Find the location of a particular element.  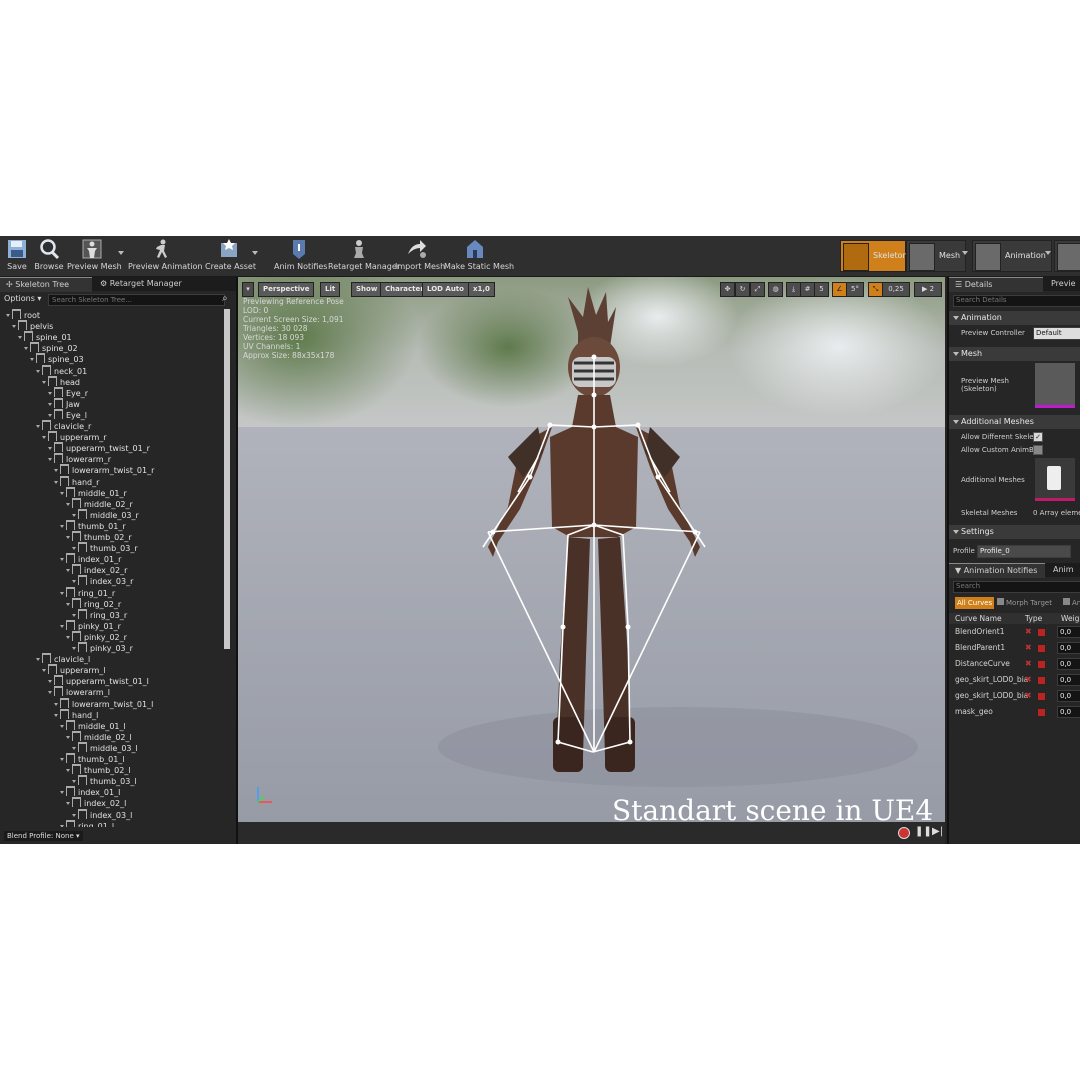

bone-item: spine_03 is located at coordinates (57, 358).